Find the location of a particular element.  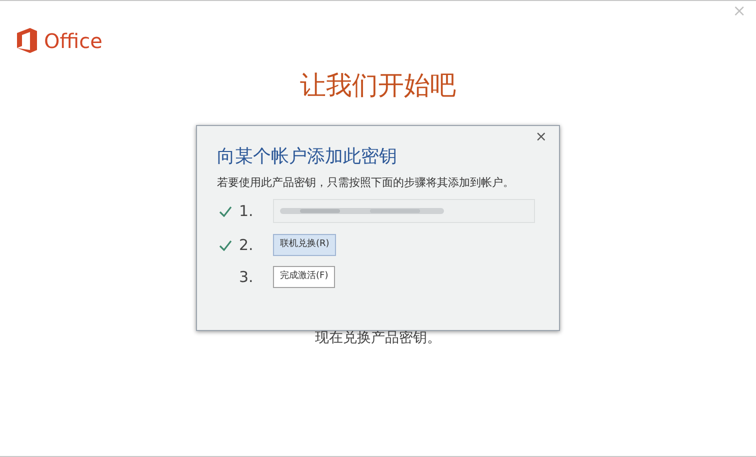

step-button: 联机兑换(R) is located at coordinates (304, 245).